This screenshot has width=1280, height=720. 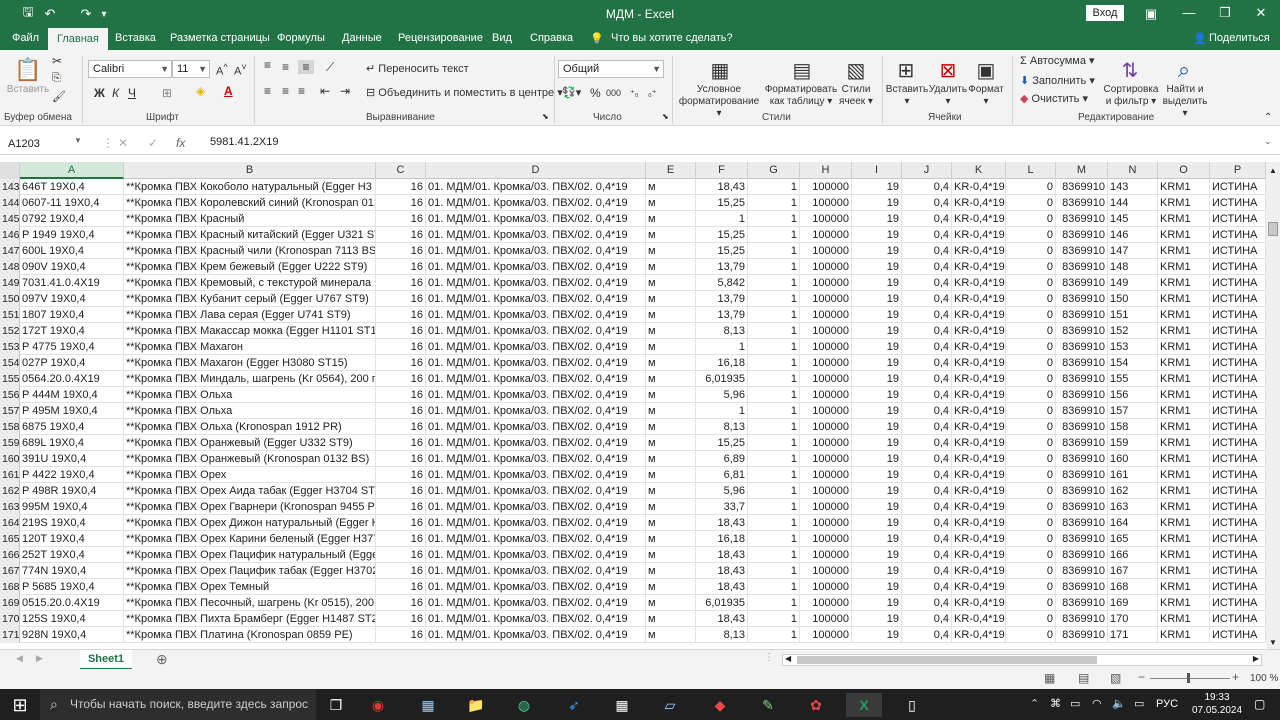 What do you see at coordinates (986, 70) in the screenshot?
I see `format-cells-icon: ▣` at bounding box center [986, 70].